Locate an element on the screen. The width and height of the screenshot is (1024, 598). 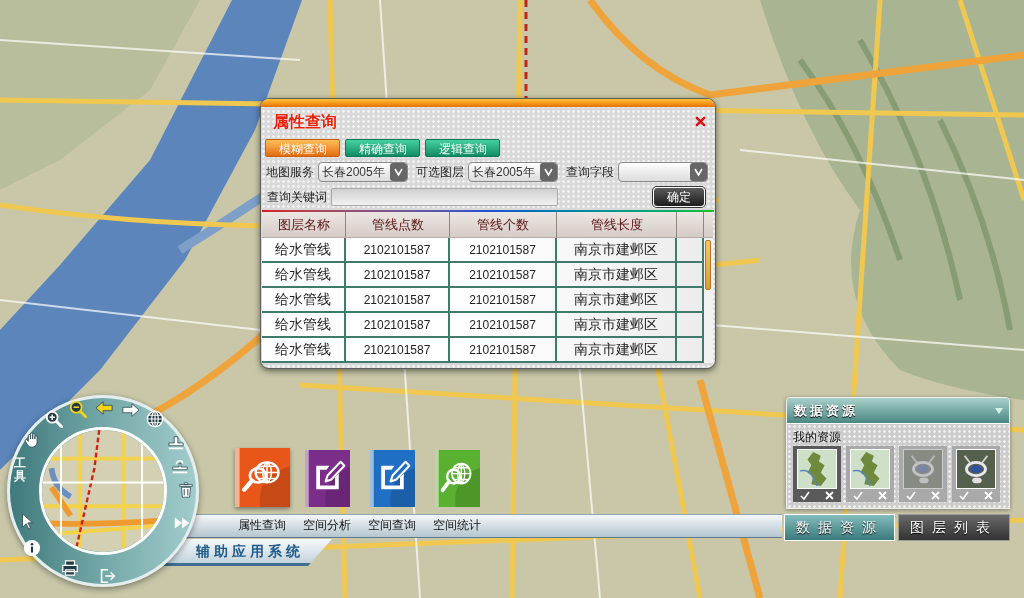
zoom-out-icon is located at coordinates (78, 409).